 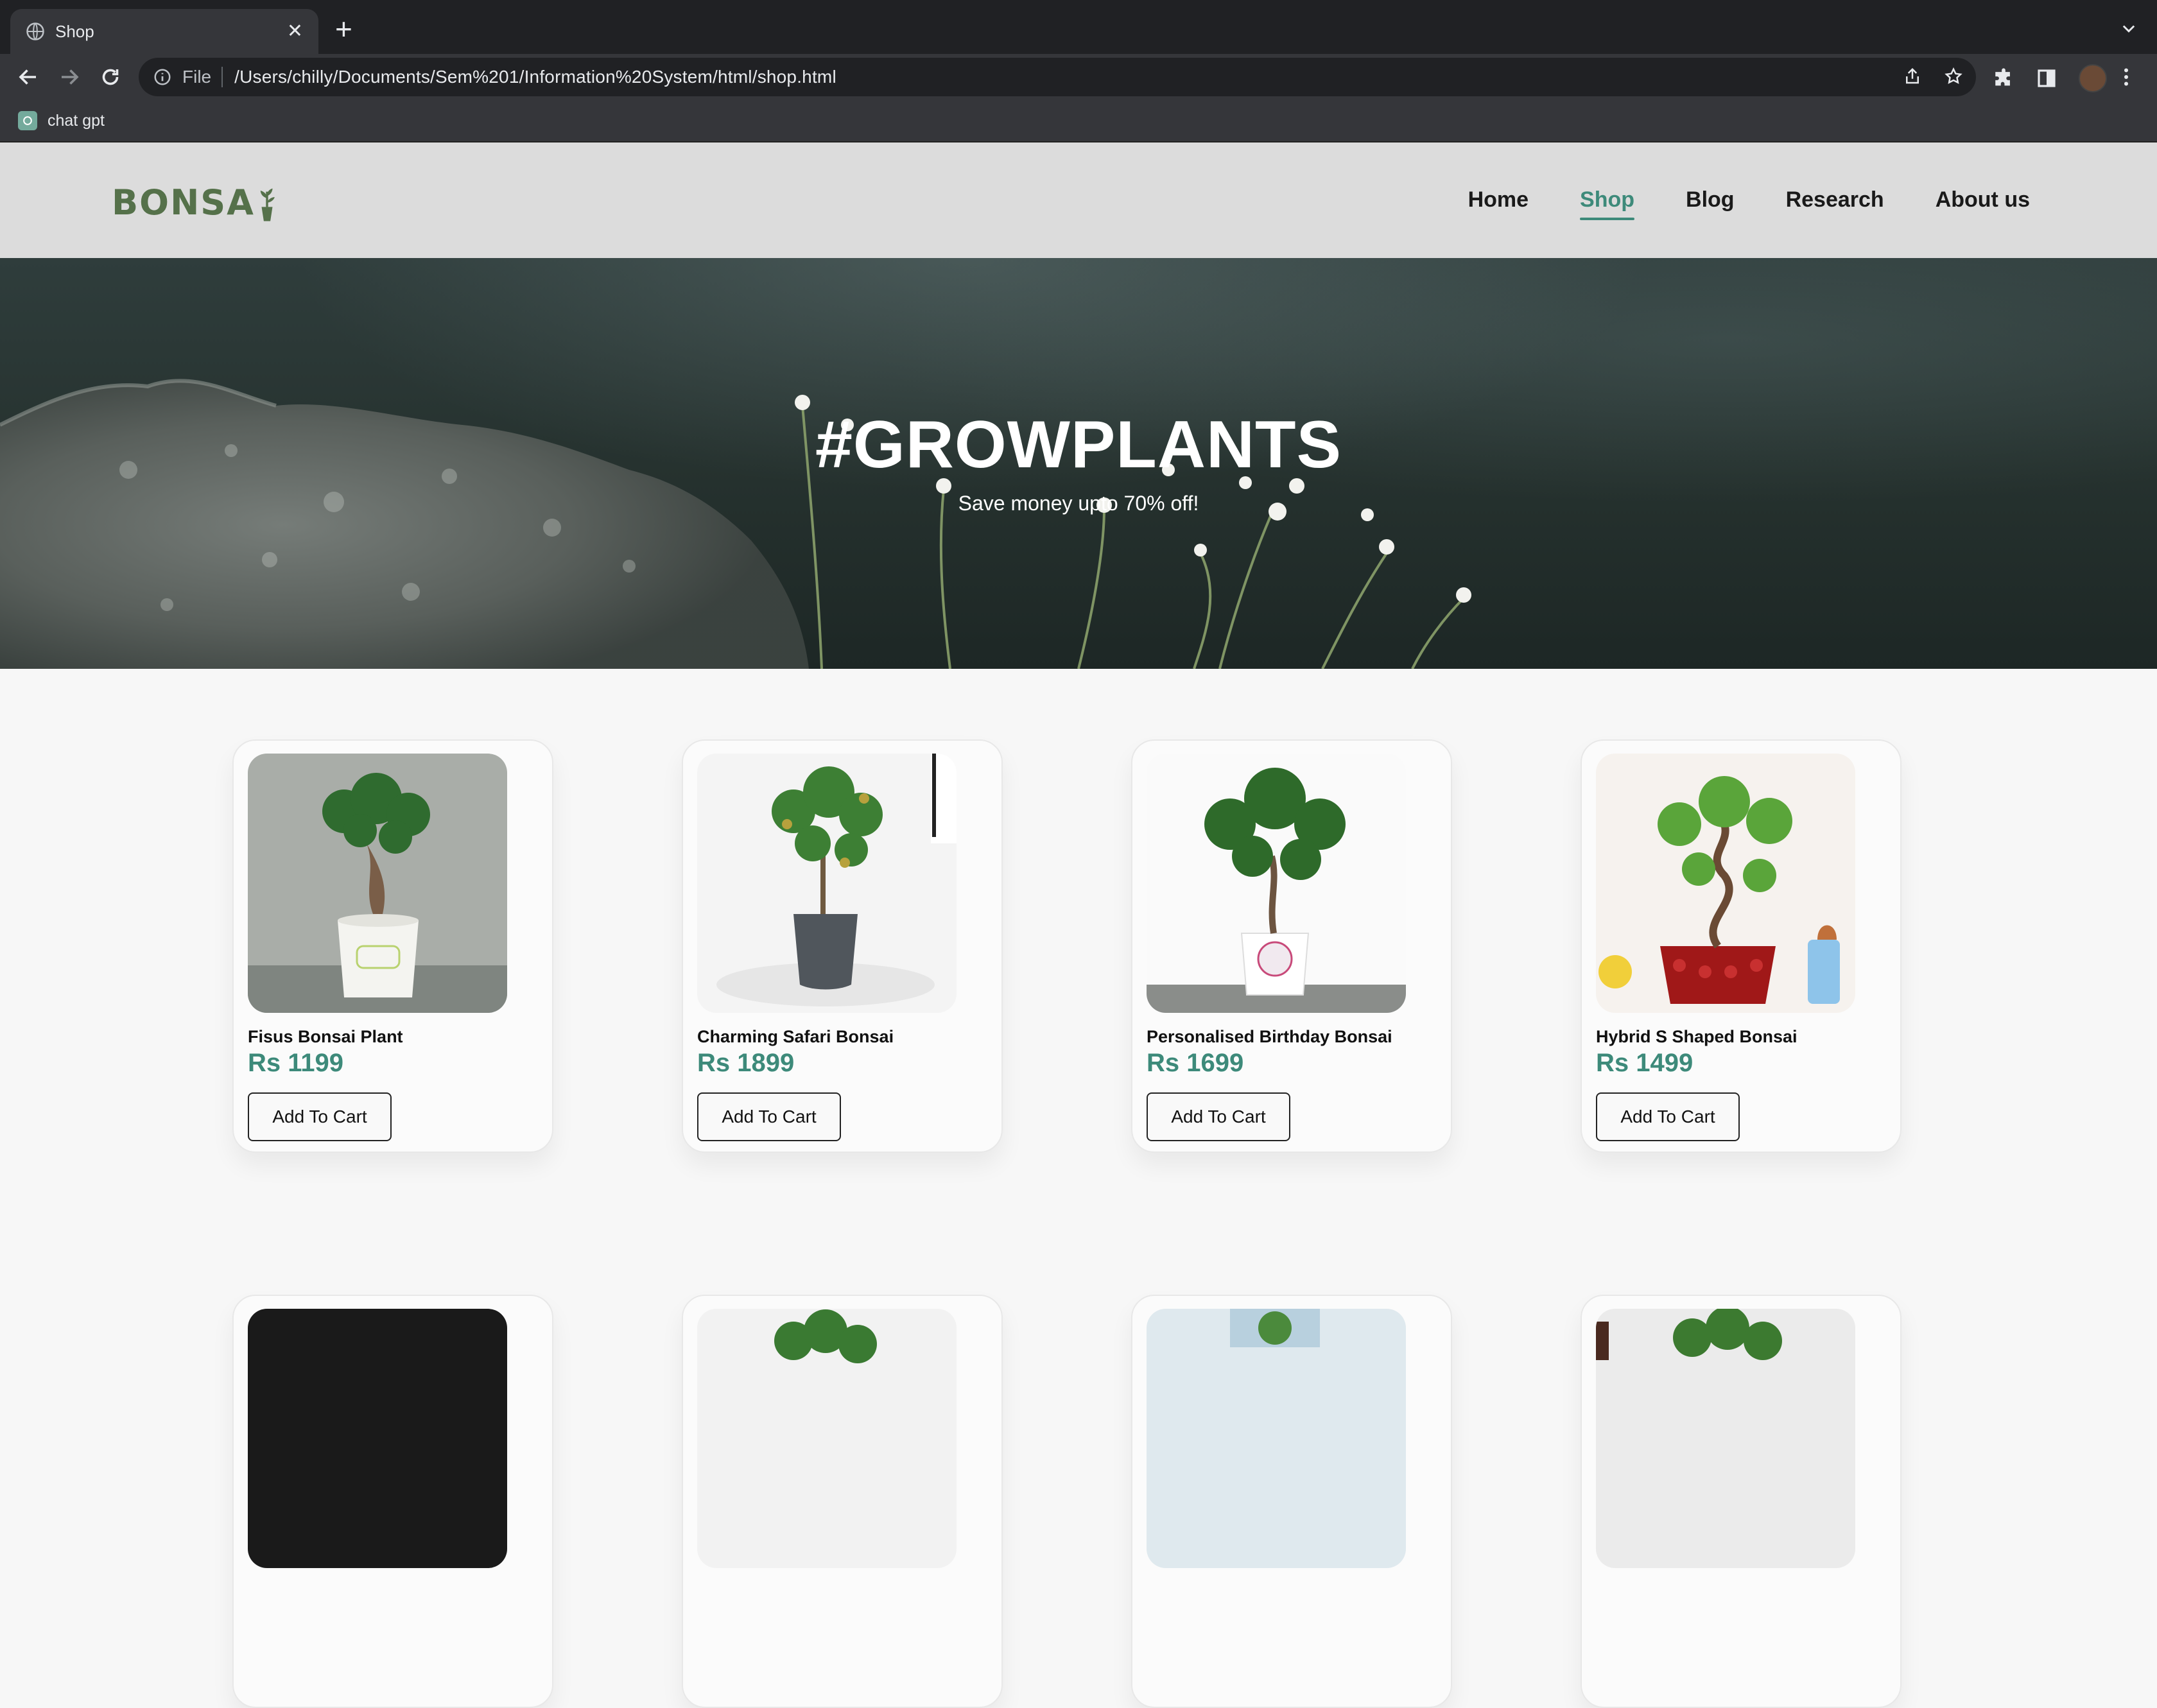 I want to click on product-name: Hybrid S Shaped Bonsai, so click(x=1697, y=1036).